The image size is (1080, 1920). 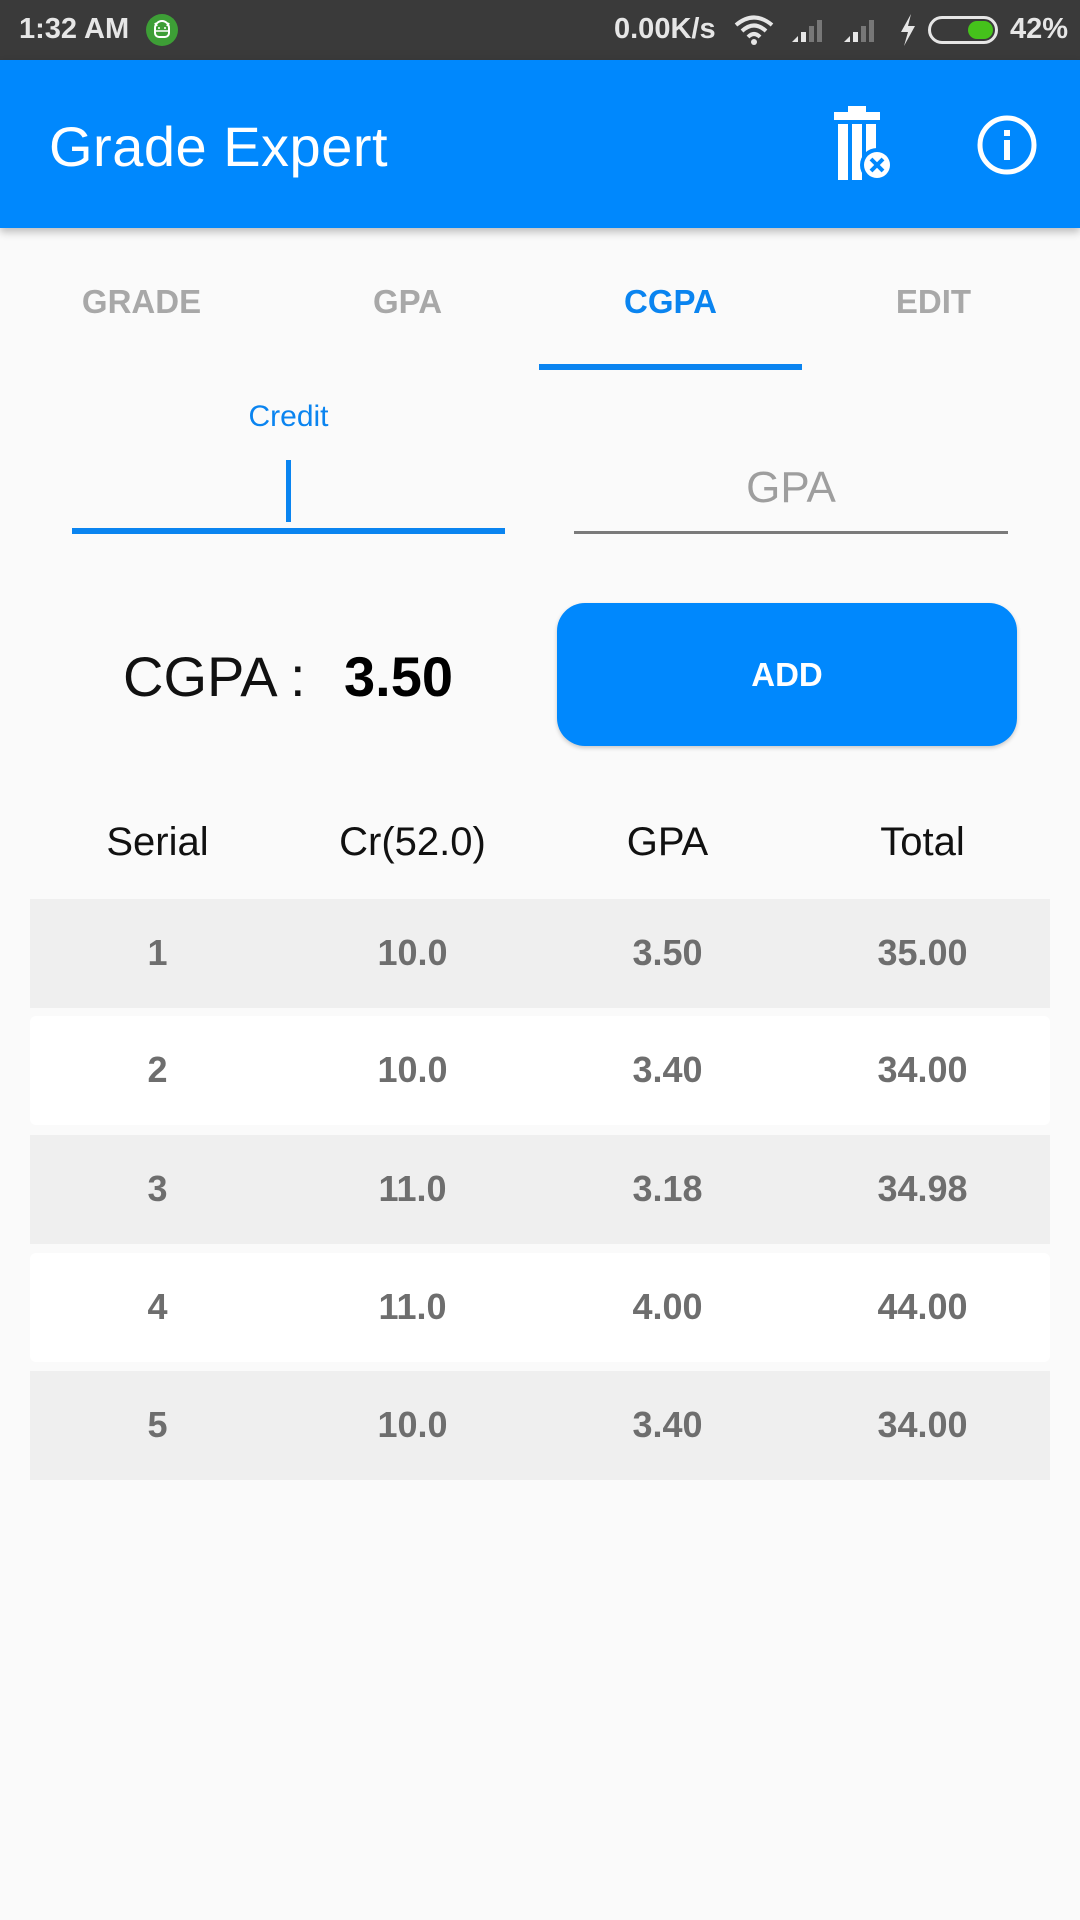 I want to click on status-time: 1:32 AM, so click(x=74, y=29).